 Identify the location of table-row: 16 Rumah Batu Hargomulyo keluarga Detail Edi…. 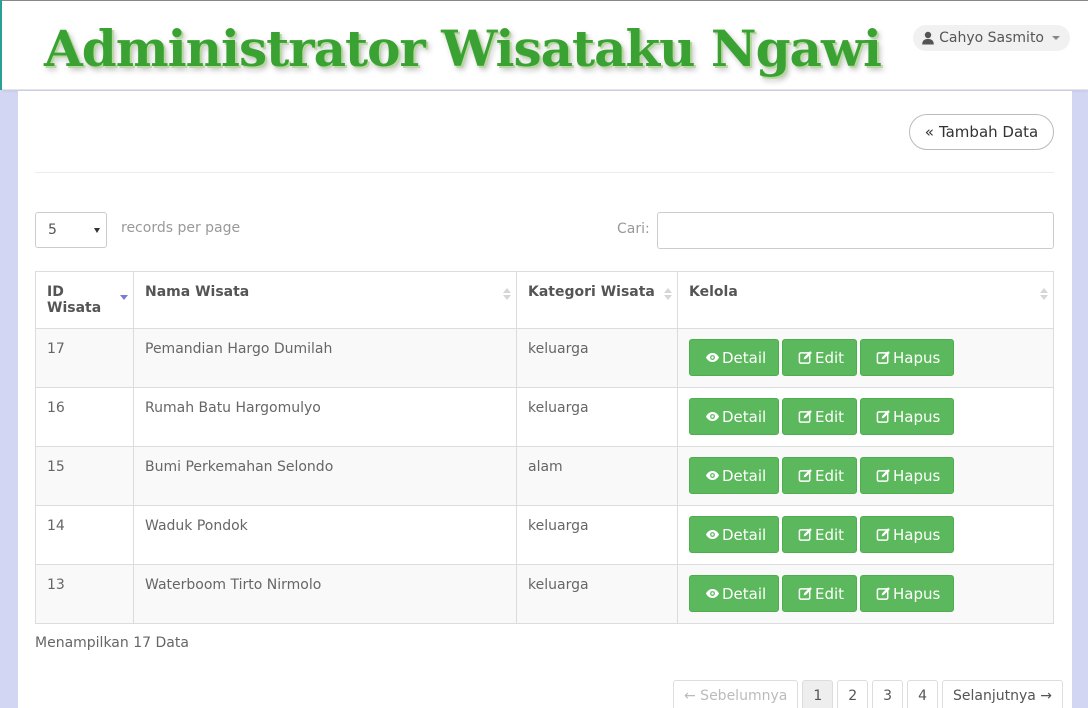
(544, 417).